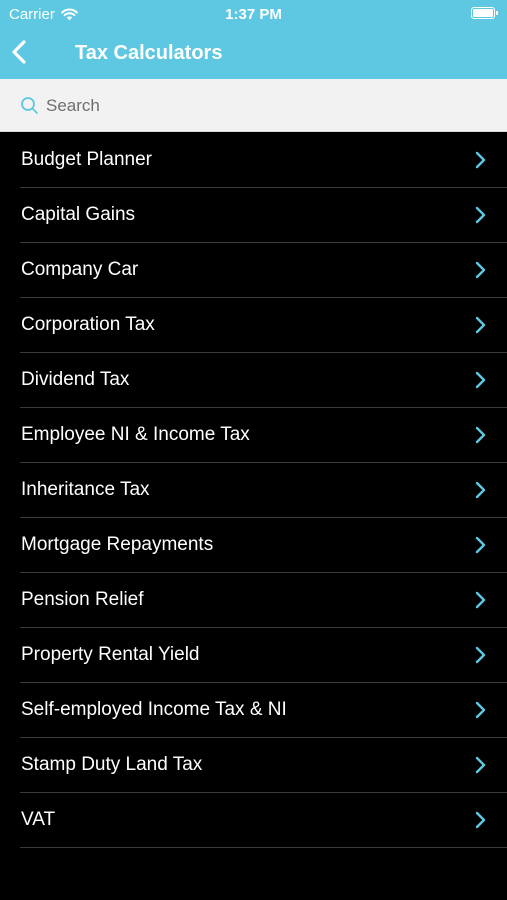 Image resolution: width=507 pixels, height=900 pixels. I want to click on list-item-budget-planner: Budget Planner, so click(253, 160).